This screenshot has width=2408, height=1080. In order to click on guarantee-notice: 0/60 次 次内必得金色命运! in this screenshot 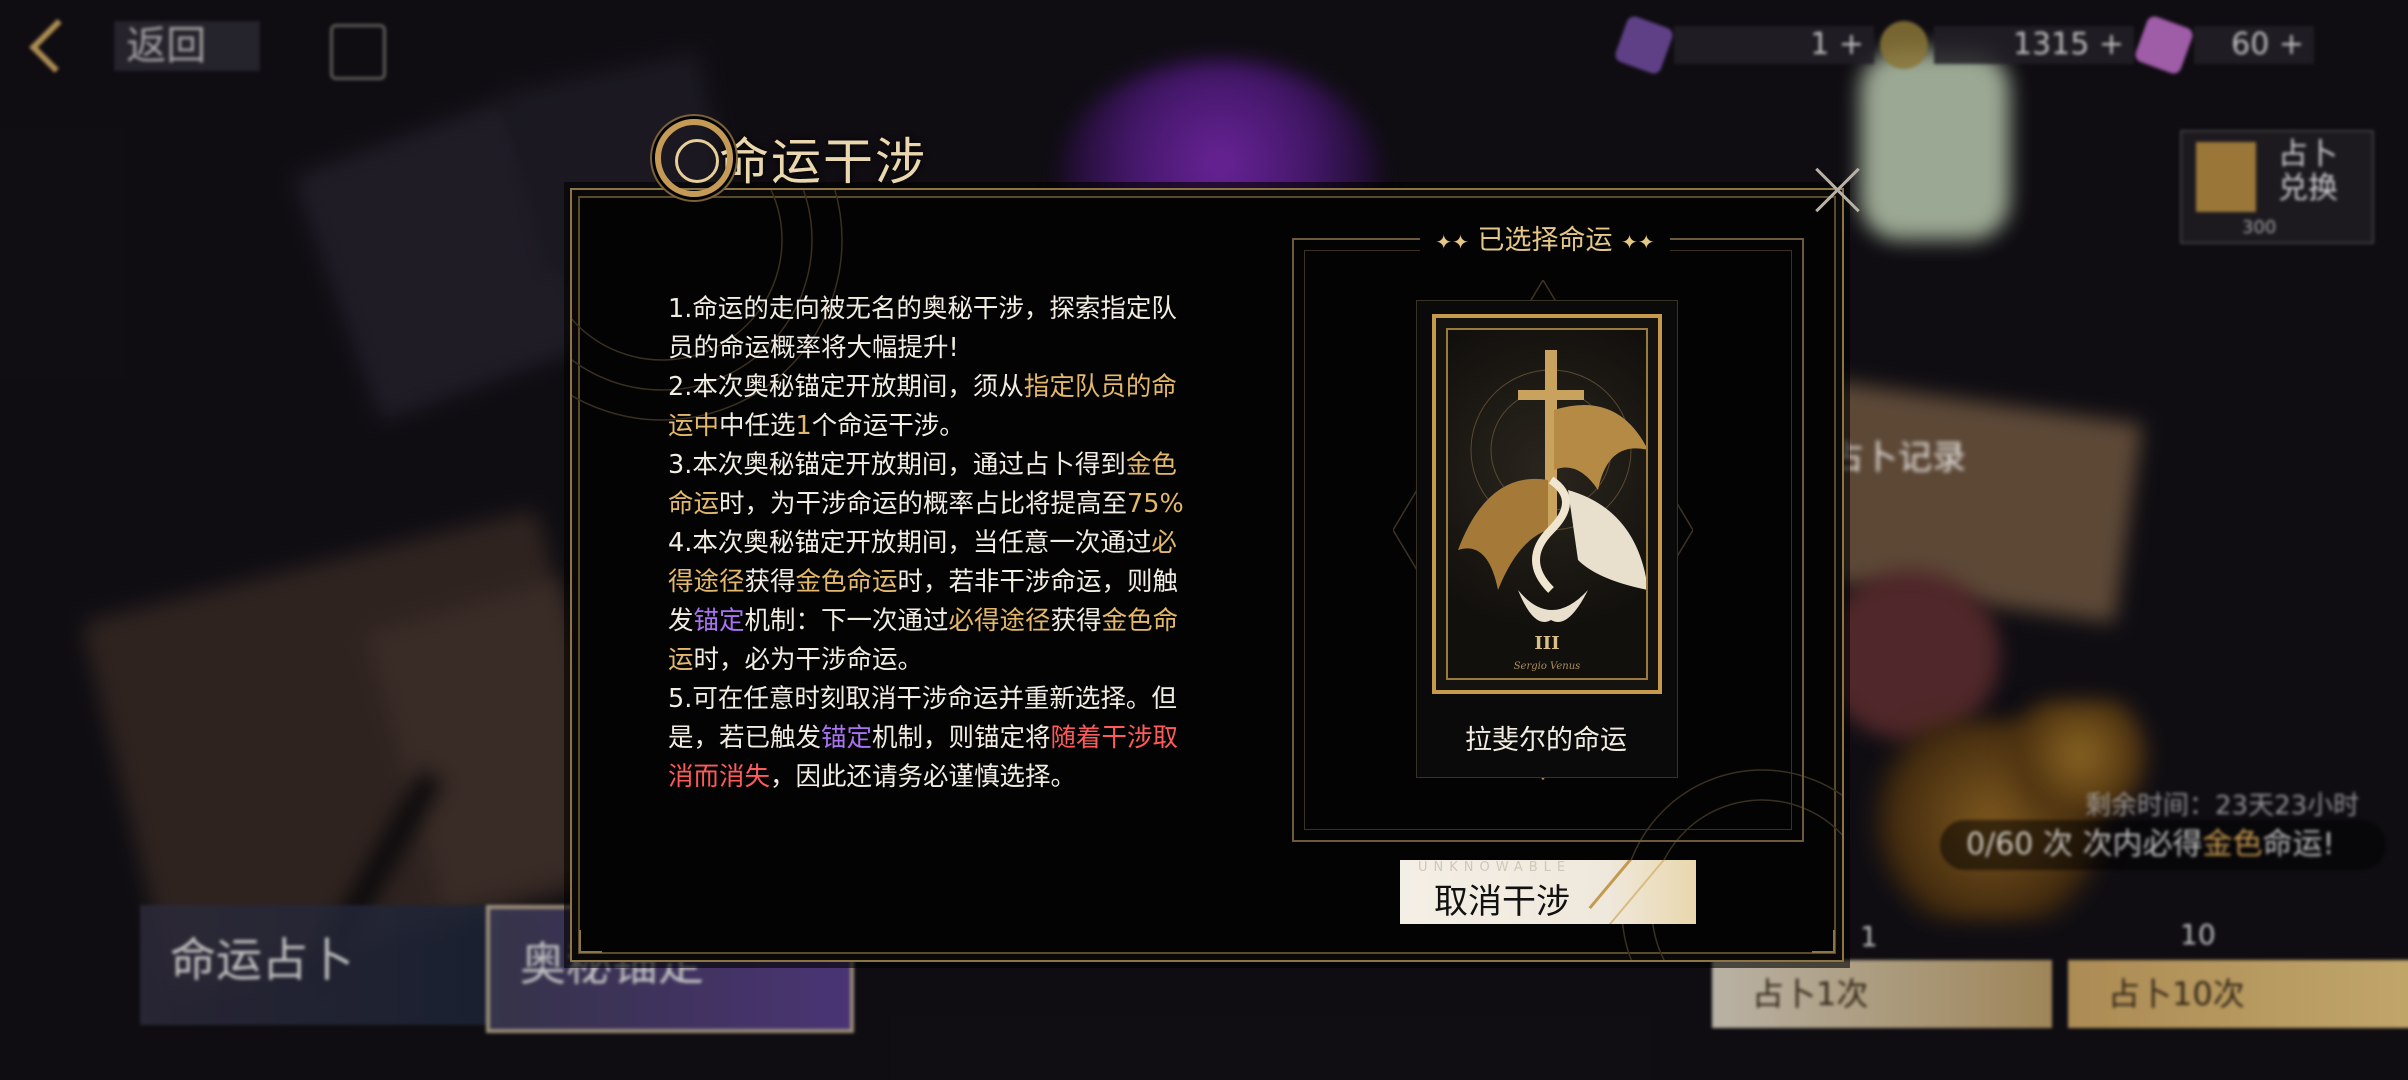, I will do `click(2163, 845)`.